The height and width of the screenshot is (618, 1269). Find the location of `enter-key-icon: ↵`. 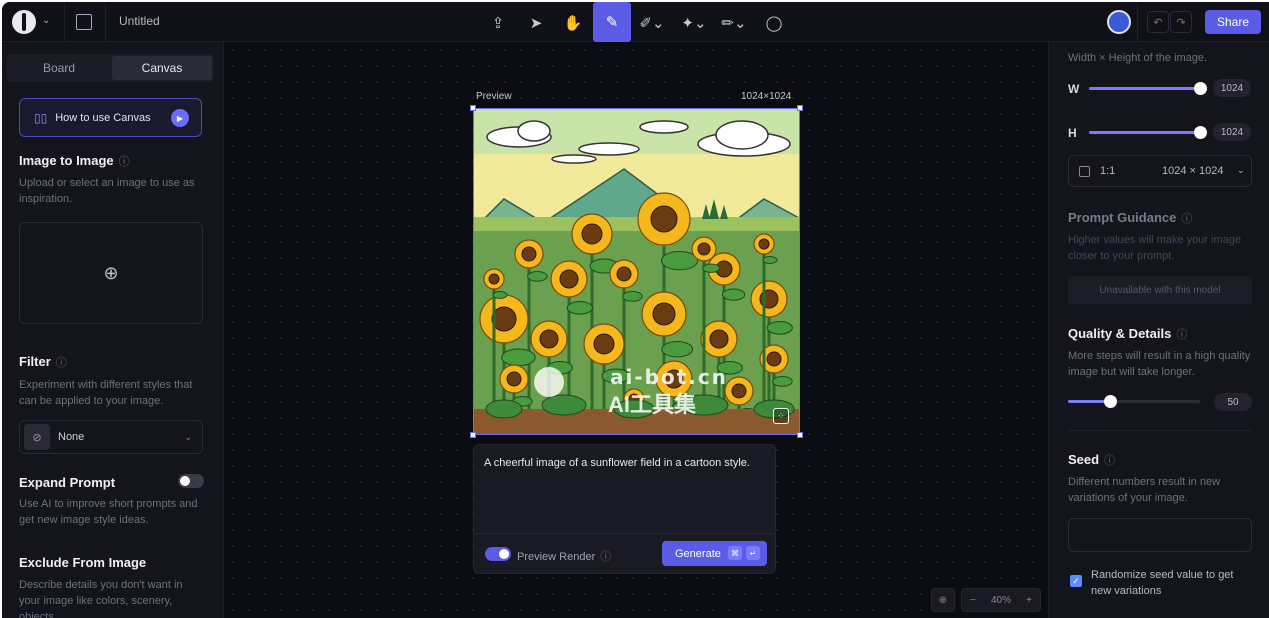

enter-key-icon: ↵ is located at coordinates (753, 553).